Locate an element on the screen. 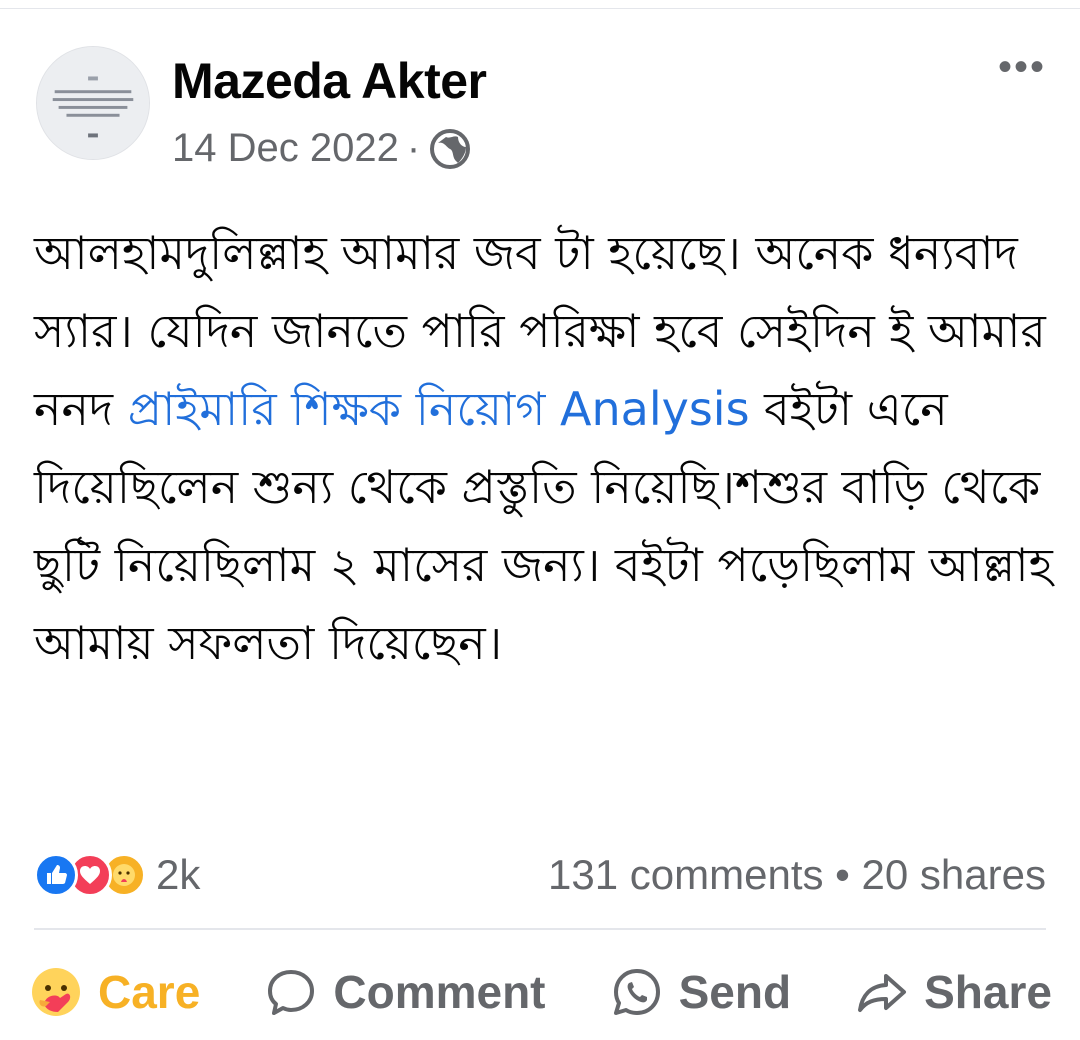 This screenshot has height=1040, width=1080. post-meta: 14 Dec 2022 · is located at coordinates (322, 148).